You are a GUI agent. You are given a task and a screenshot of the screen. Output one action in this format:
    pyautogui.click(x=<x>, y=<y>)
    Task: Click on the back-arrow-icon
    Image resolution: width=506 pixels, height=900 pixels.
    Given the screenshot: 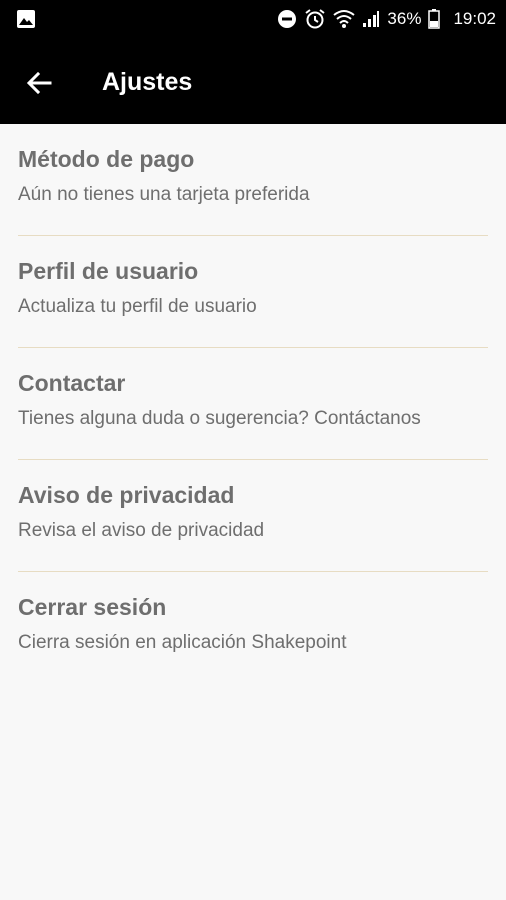 What is the action you would take?
    pyautogui.click(x=39, y=83)
    